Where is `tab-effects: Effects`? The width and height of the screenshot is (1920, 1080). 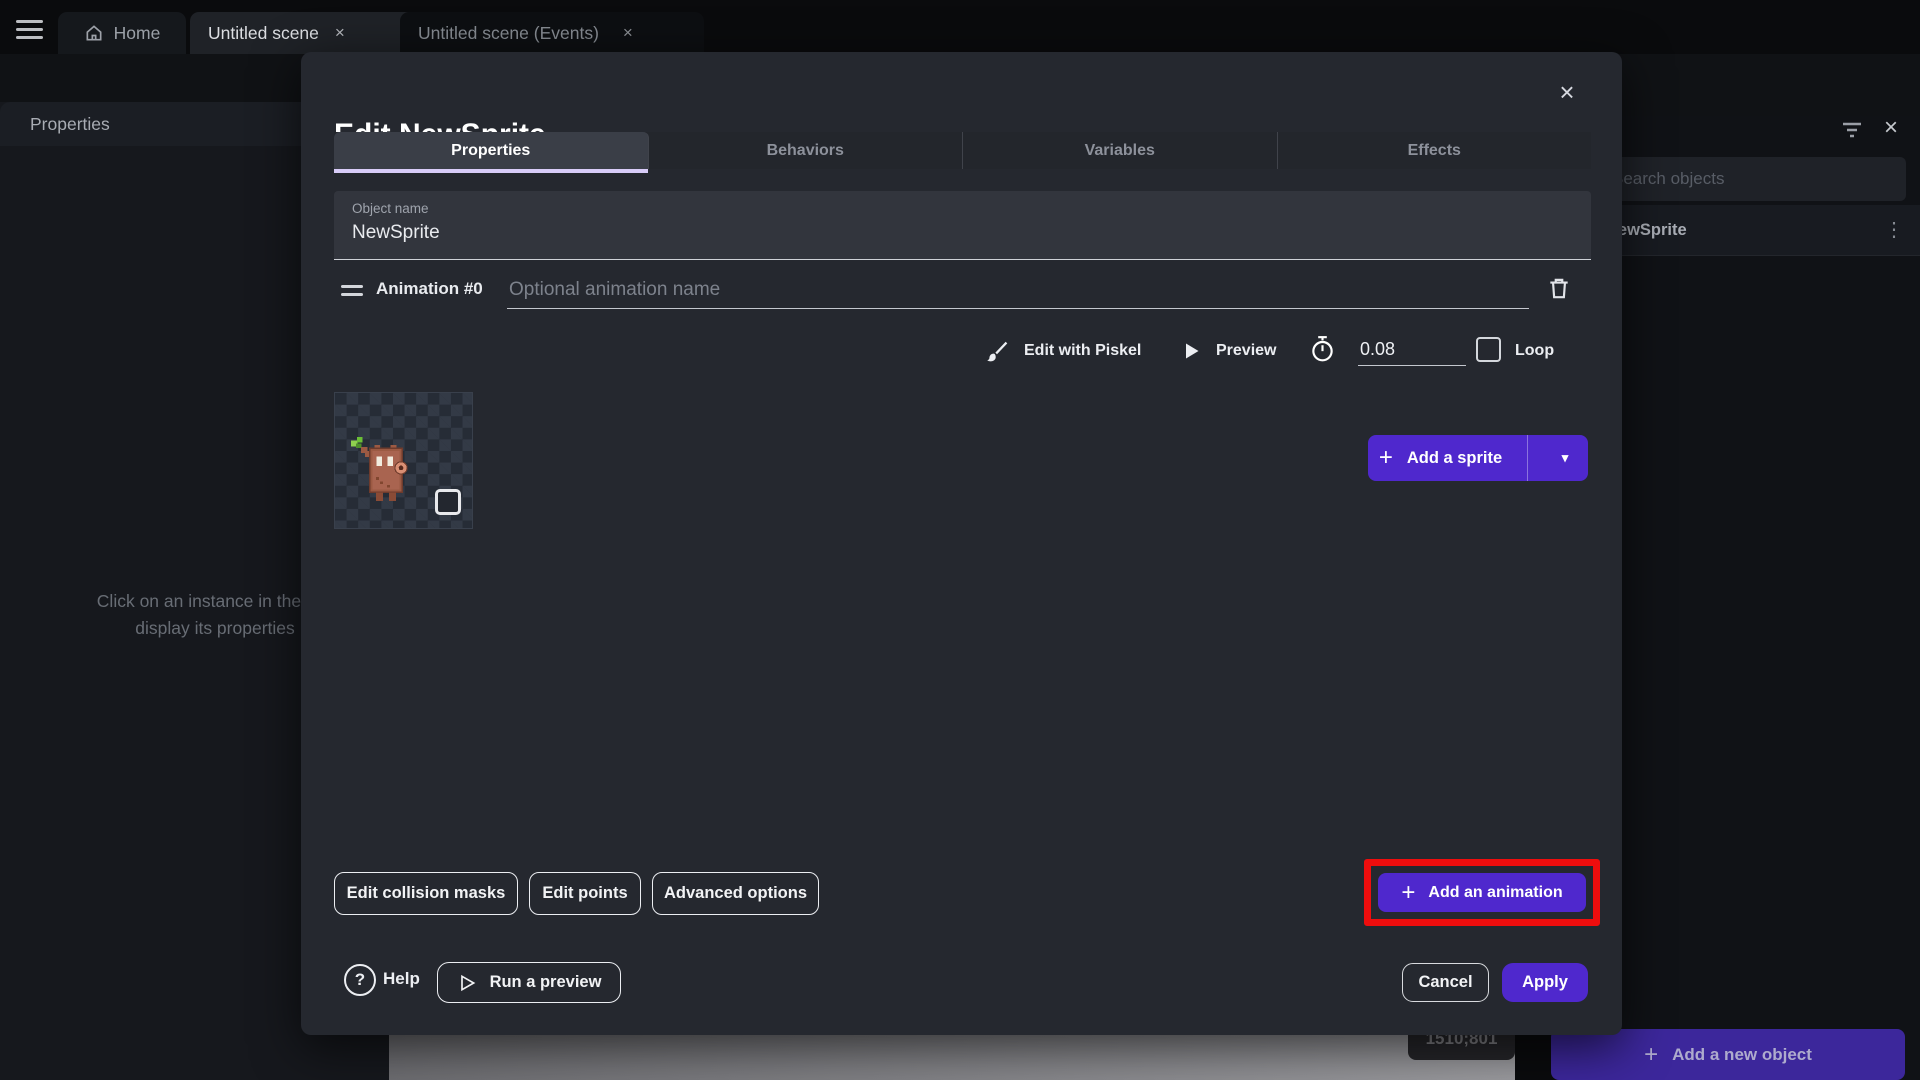
tab-effects: Effects is located at coordinates (1435, 150).